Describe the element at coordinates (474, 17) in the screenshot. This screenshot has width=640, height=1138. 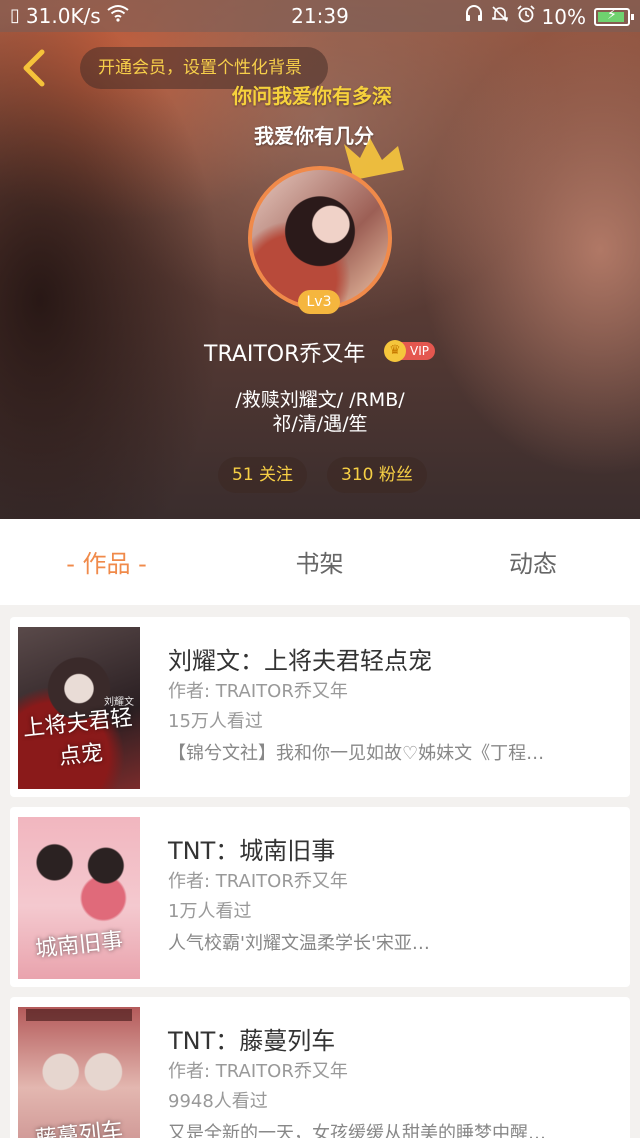
I see `headset-icon` at that location.